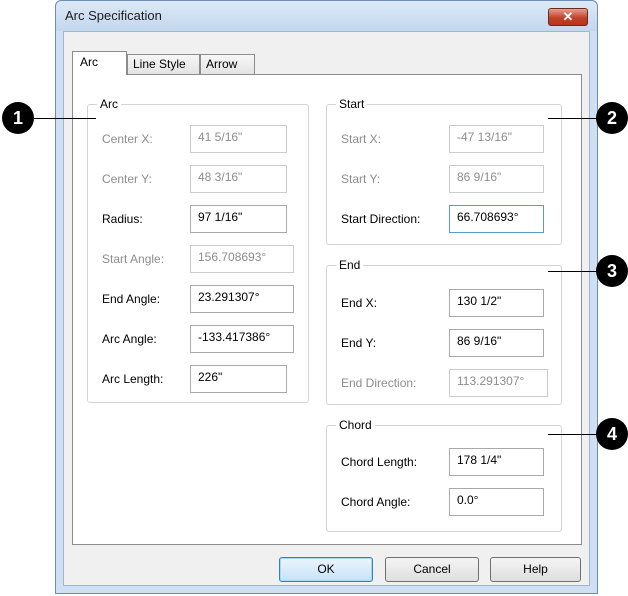  What do you see at coordinates (326, 569) in the screenshot?
I see `ok-button: OK` at bounding box center [326, 569].